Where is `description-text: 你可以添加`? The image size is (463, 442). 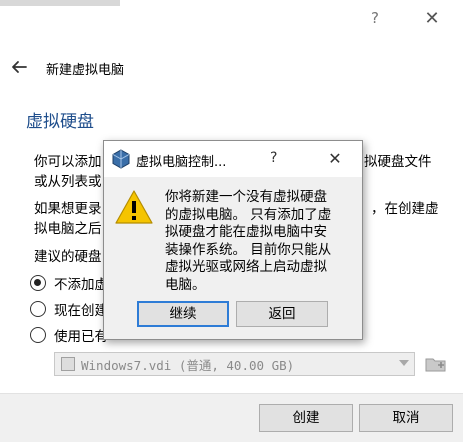
description-text: 你可以添加 is located at coordinates (68, 162).